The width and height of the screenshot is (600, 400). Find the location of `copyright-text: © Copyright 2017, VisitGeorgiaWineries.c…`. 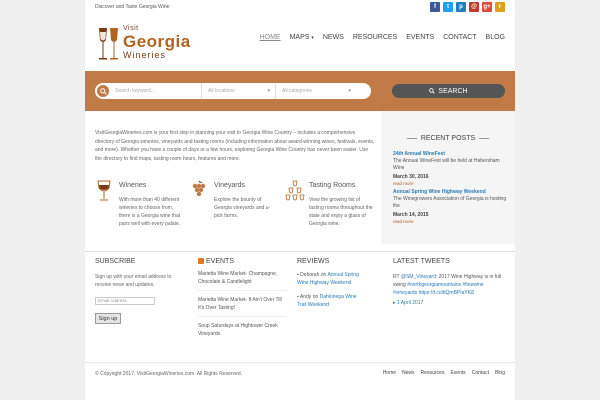

copyright-text: © Copyright 2017, VisitGeorgiaWineries.c… is located at coordinates (168, 374).